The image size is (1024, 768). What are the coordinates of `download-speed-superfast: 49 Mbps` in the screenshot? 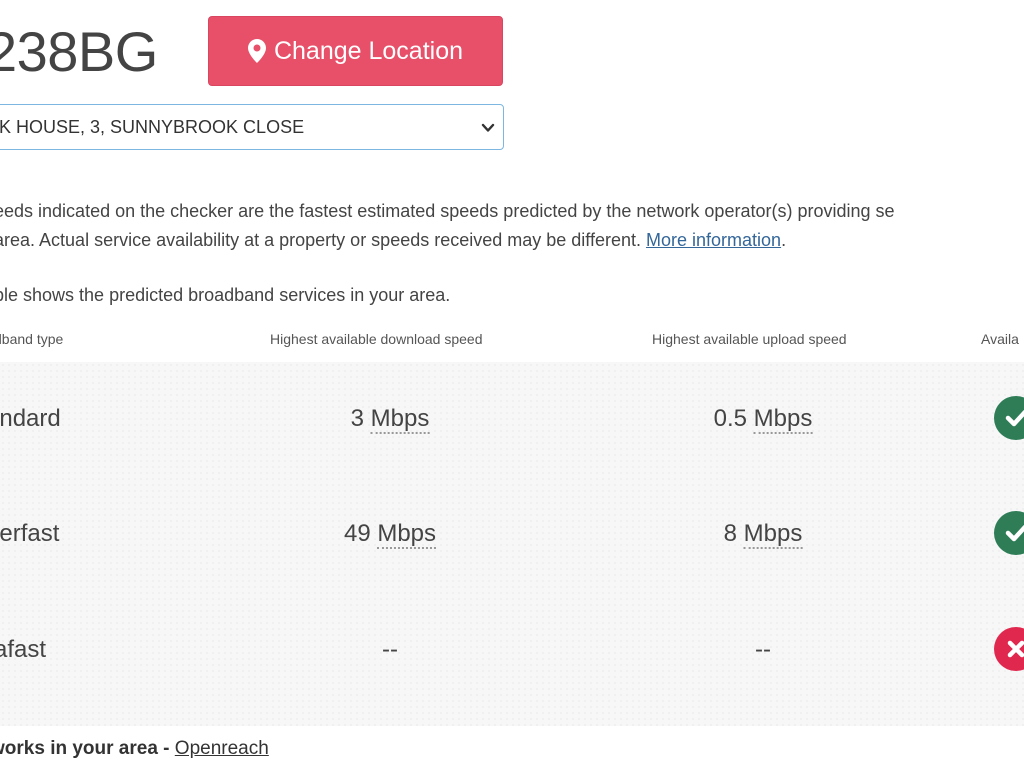 It's located at (390, 534).